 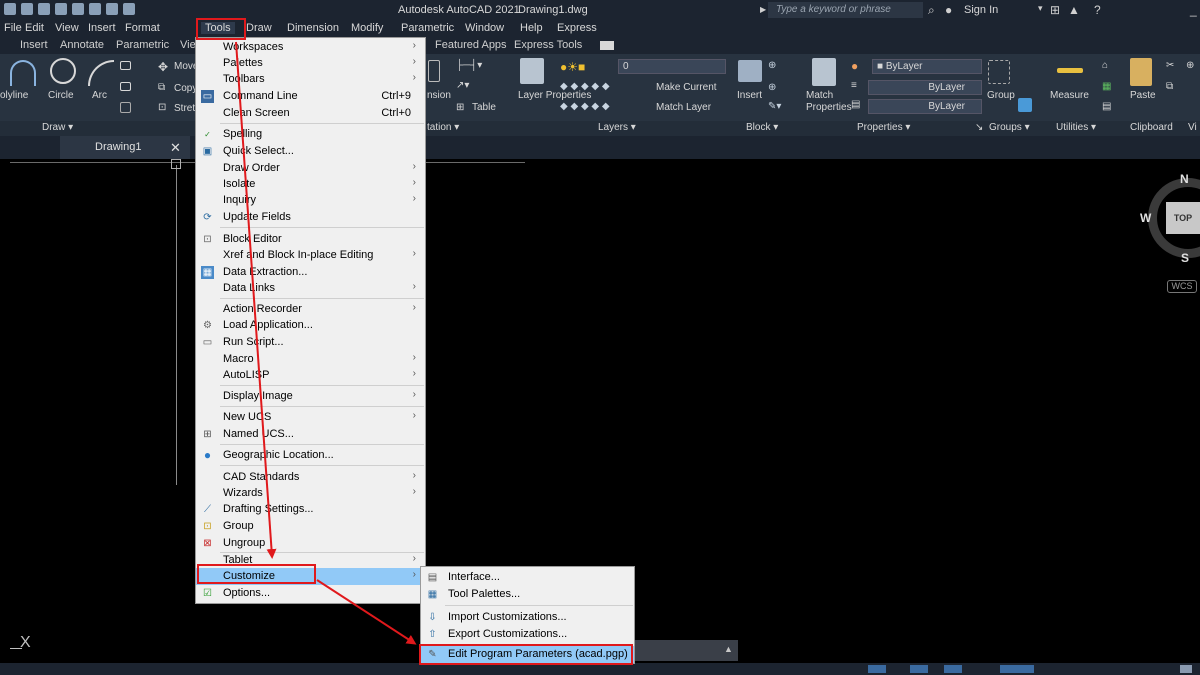 I want to click on chevron-down-icon: ▾, so click(x=1040, y=8).